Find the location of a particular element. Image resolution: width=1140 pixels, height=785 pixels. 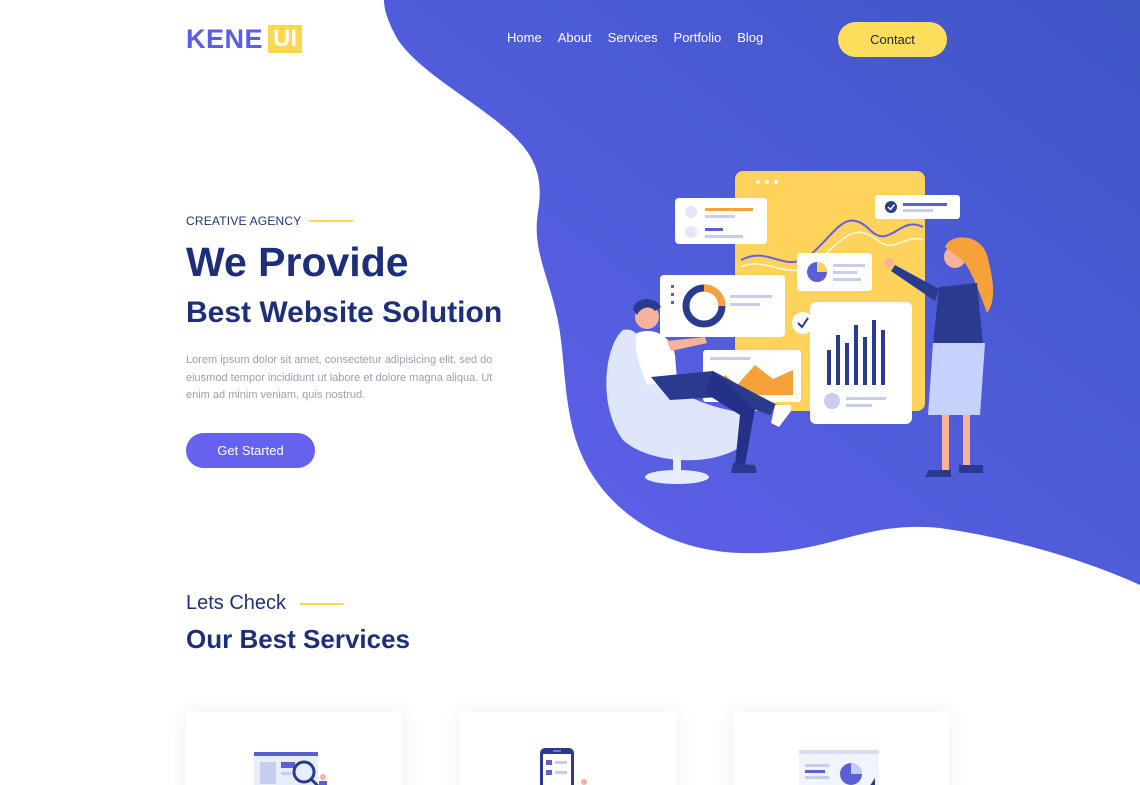

hero-eyebrow-text: CREATIVE AGENCY is located at coordinates (244, 221).